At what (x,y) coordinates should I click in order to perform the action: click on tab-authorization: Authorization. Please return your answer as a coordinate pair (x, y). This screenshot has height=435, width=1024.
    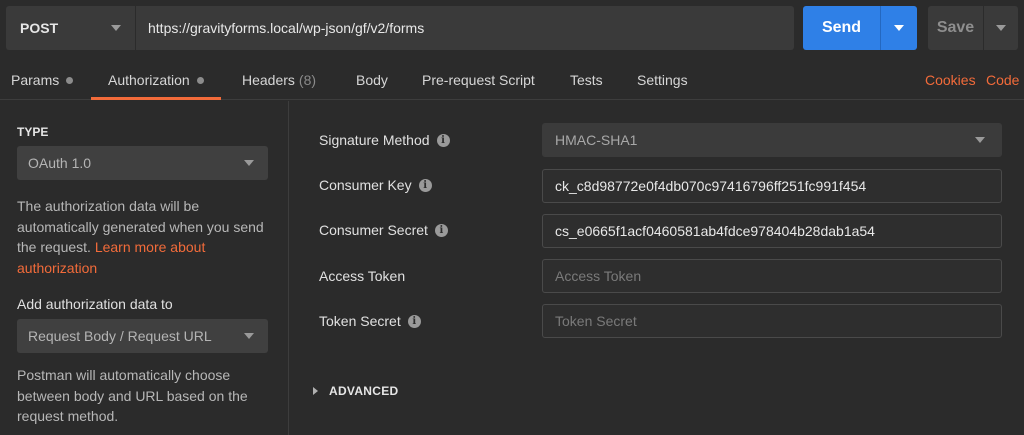
    Looking at the image, I should click on (156, 80).